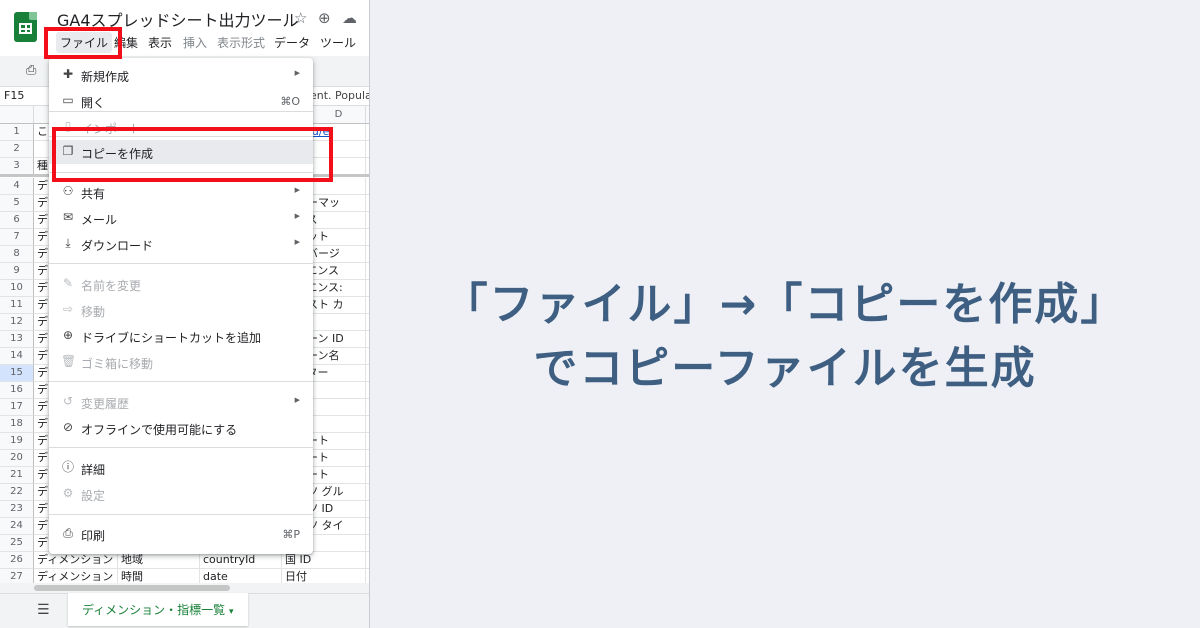 Image resolution: width=1200 pixels, height=628 pixels. What do you see at coordinates (17, 254) in the screenshot?
I see `row-header: 8` at bounding box center [17, 254].